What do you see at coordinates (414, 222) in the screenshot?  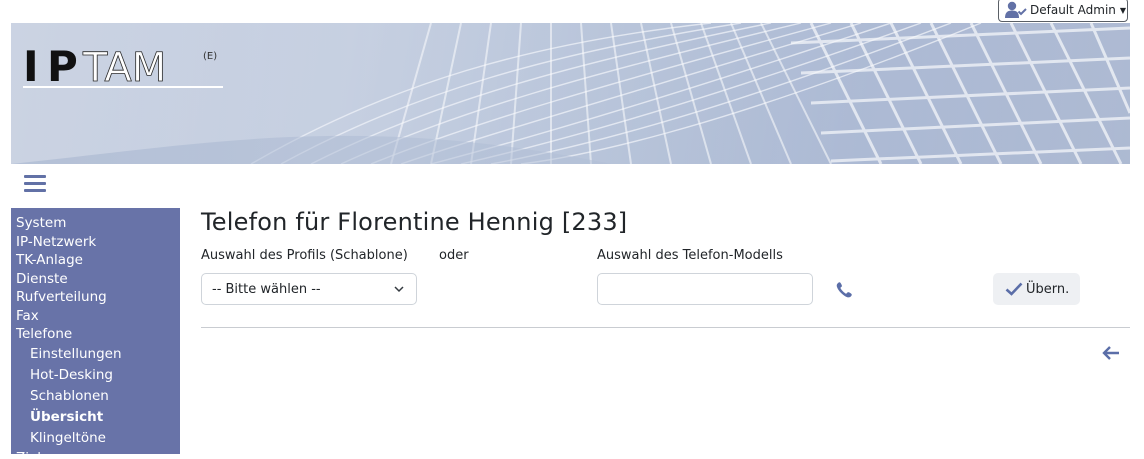 I see `page-title: Telefon für Florentine Hennig [233]` at bounding box center [414, 222].